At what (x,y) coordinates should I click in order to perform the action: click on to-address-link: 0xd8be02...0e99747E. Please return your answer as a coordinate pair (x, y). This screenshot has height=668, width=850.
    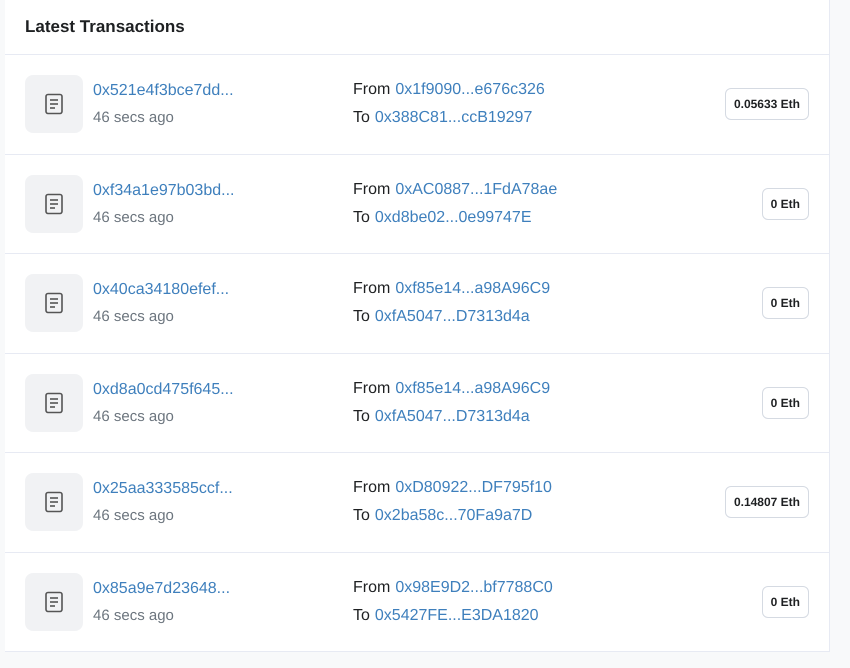
    Looking at the image, I should click on (453, 218).